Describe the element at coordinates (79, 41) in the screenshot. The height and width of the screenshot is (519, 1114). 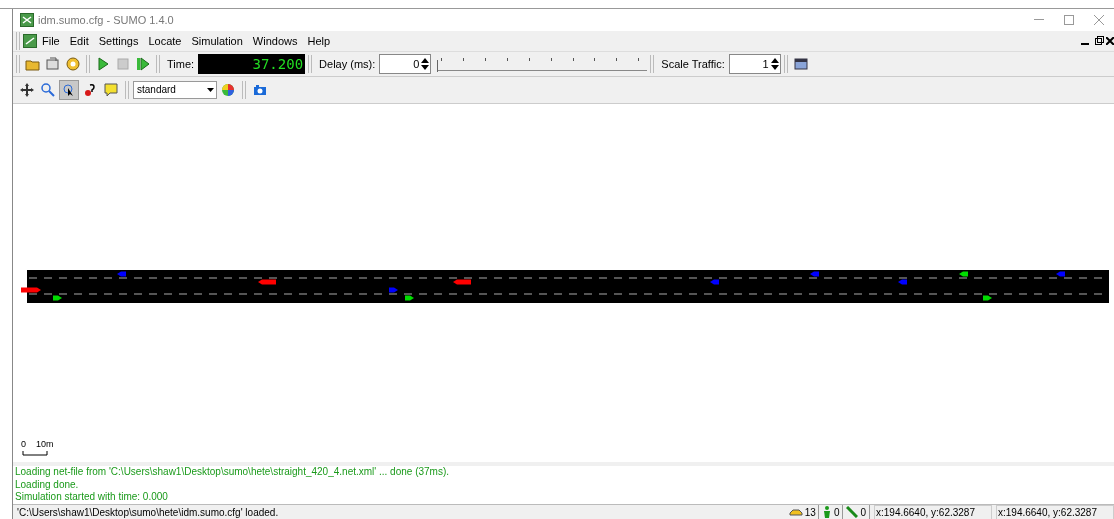
I see `menu-item: Edit` at that location.